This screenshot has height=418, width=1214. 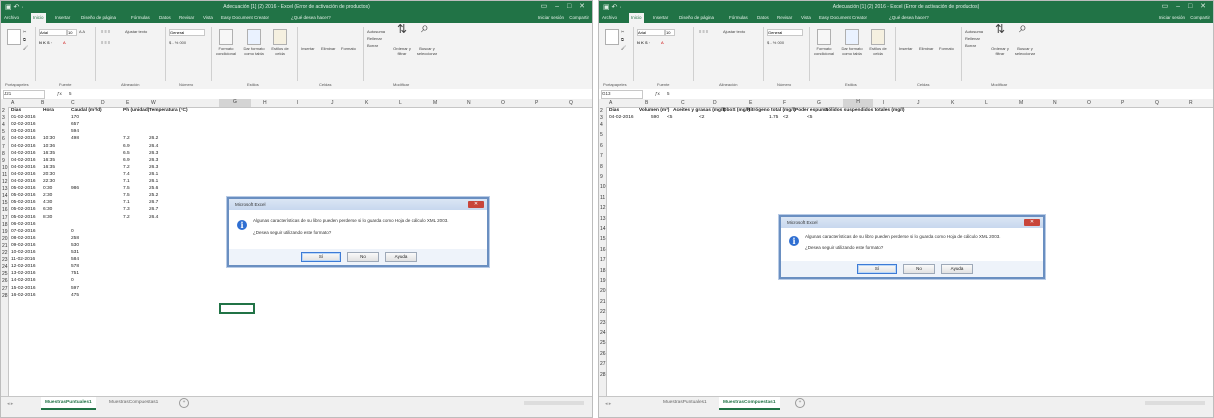 I want to click on insert-cells-button: Insertar, so click(x=906, y=48).